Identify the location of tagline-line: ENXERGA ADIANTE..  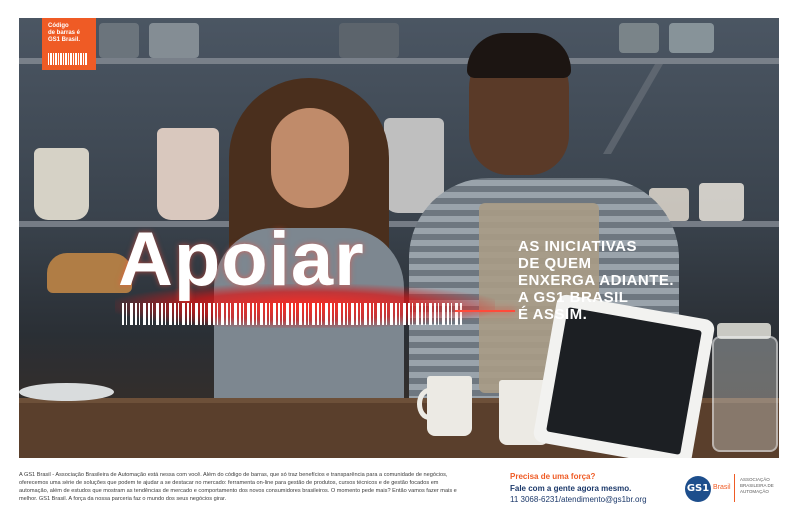
(596, 280).